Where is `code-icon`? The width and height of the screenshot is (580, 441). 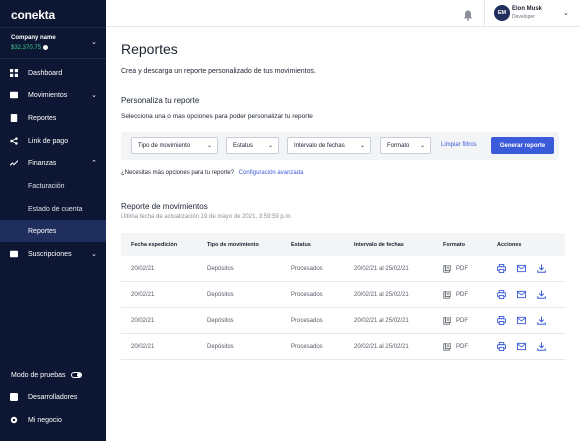
code-icon is located at coordinates (14, 397).